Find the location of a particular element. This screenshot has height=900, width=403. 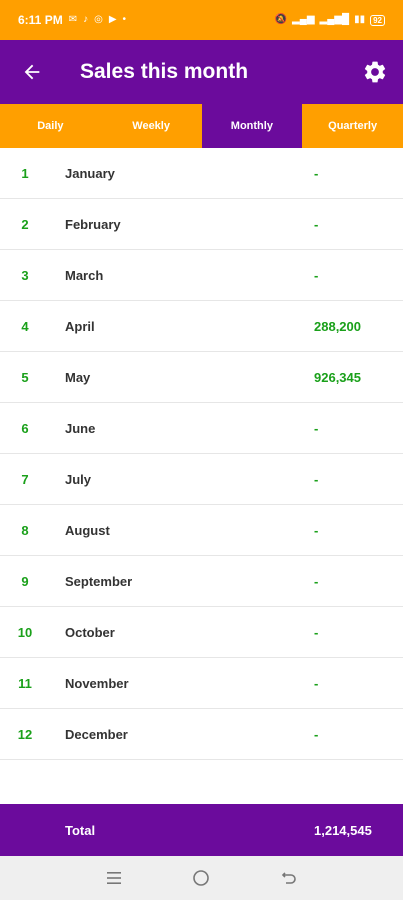

list-item: 12 December - is located at coordinates (201, 734).